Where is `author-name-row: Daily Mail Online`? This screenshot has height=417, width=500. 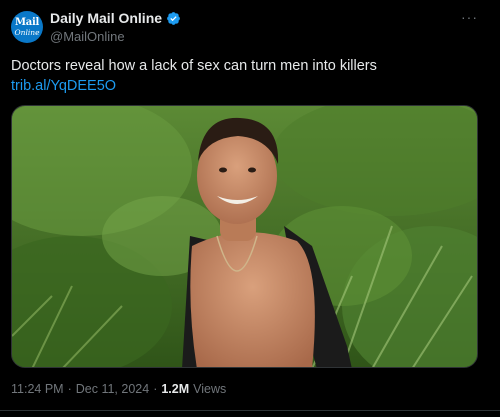 author-name-row: Daily Mail Online is located at coordinates (115, 18).